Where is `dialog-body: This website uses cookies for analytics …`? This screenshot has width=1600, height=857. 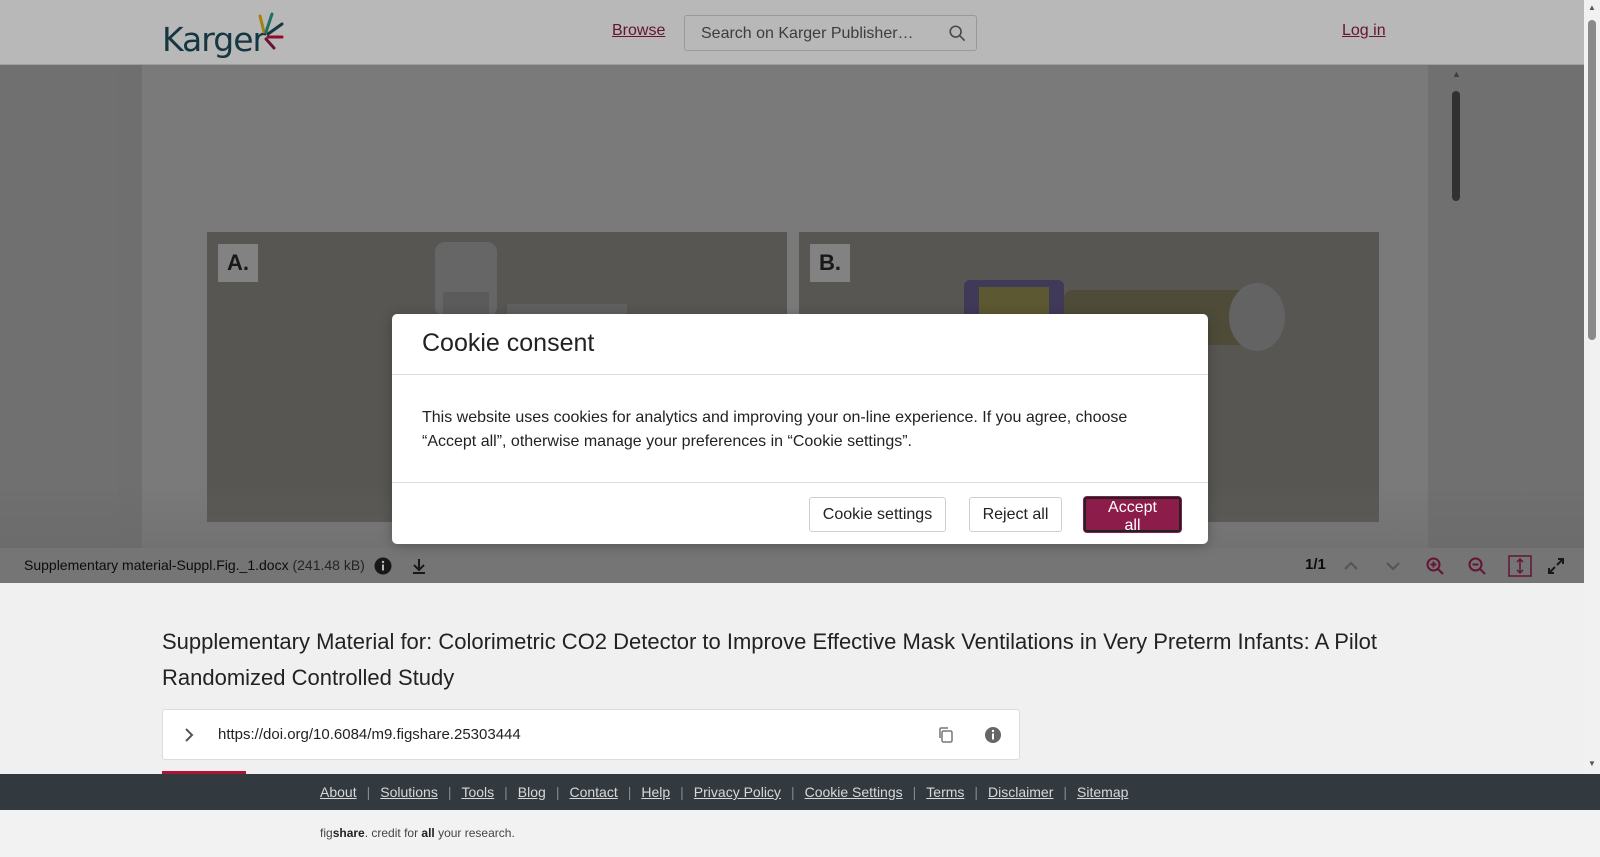
dialog-body: This website uses cookies for analytics … is located at coordinates (775, 429).